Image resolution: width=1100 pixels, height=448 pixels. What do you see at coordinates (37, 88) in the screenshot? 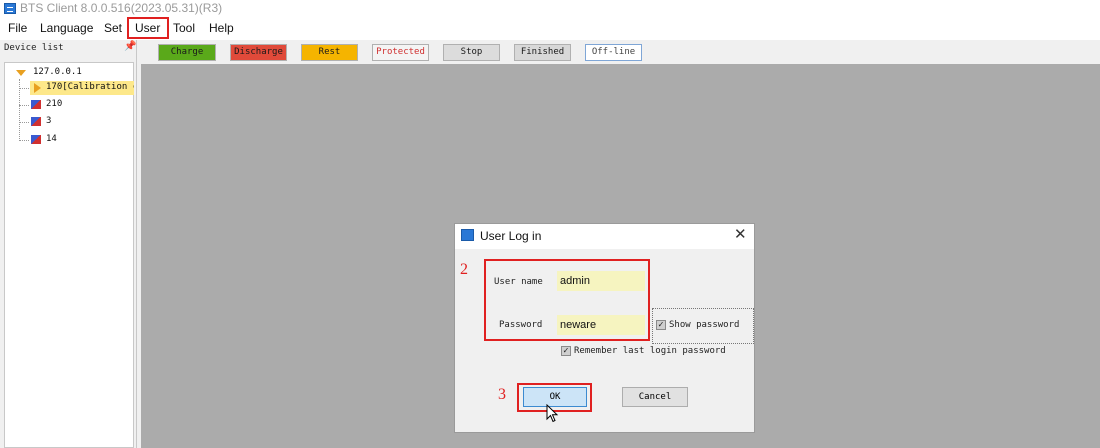
I see `device-play-icon` at bounding box center [37, 88].